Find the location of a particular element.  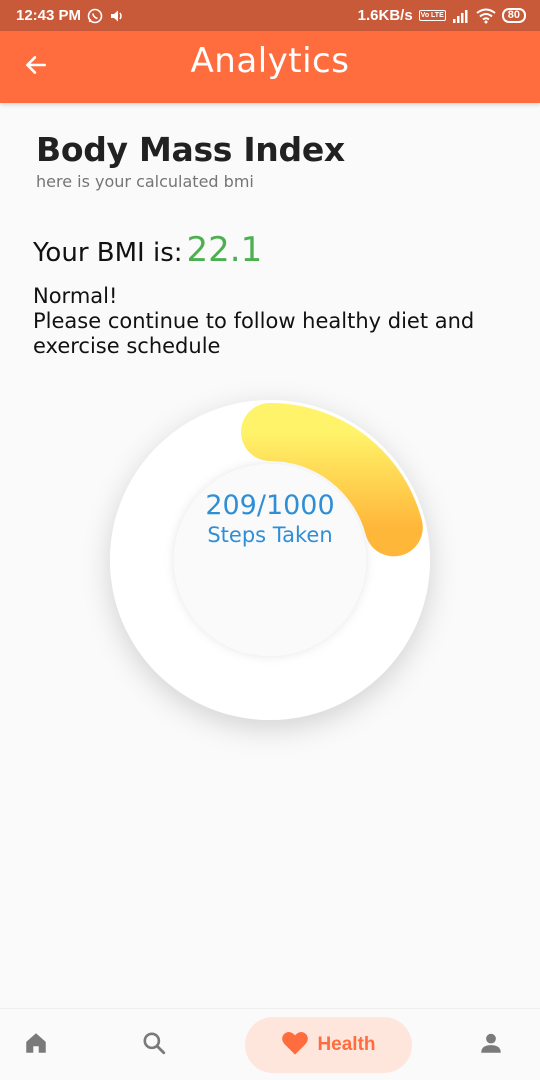

bmi-category: Normal! is located at coordinates (75, 296).